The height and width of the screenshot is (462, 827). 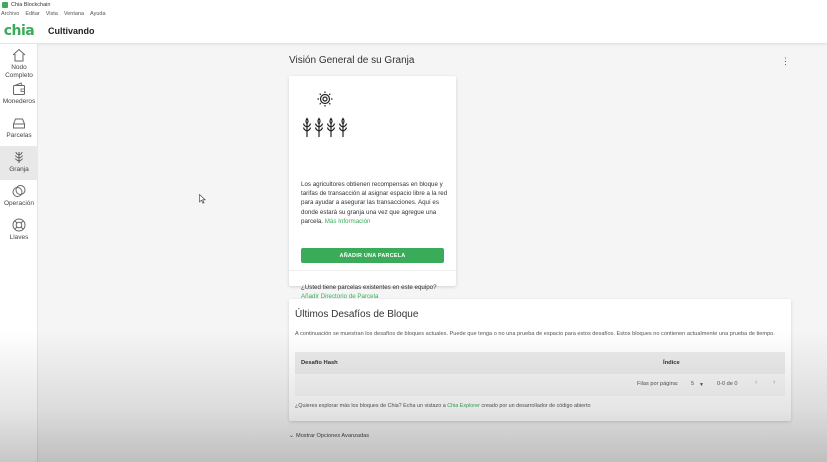 What do you see at coordinates (19, 89) in the screenshot?
I see `wallet-icon` at bounding box center [19, 89].